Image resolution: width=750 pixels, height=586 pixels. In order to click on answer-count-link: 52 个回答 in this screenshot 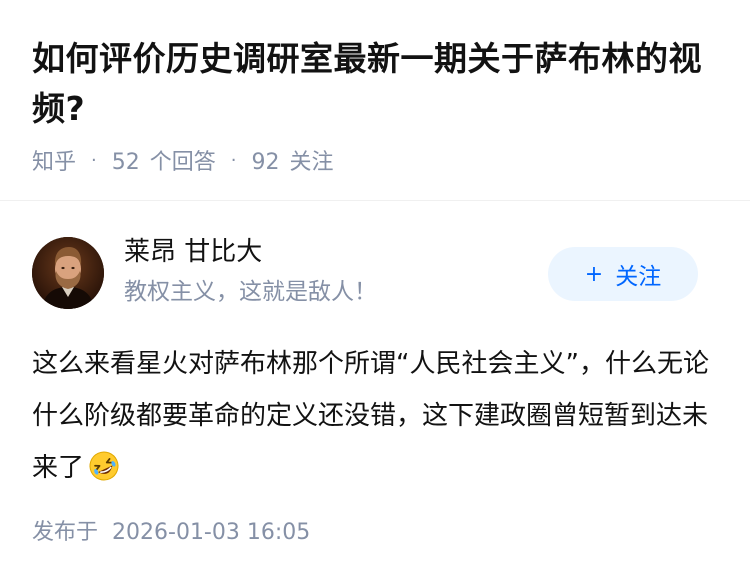, I will do `click(164, 160)`.